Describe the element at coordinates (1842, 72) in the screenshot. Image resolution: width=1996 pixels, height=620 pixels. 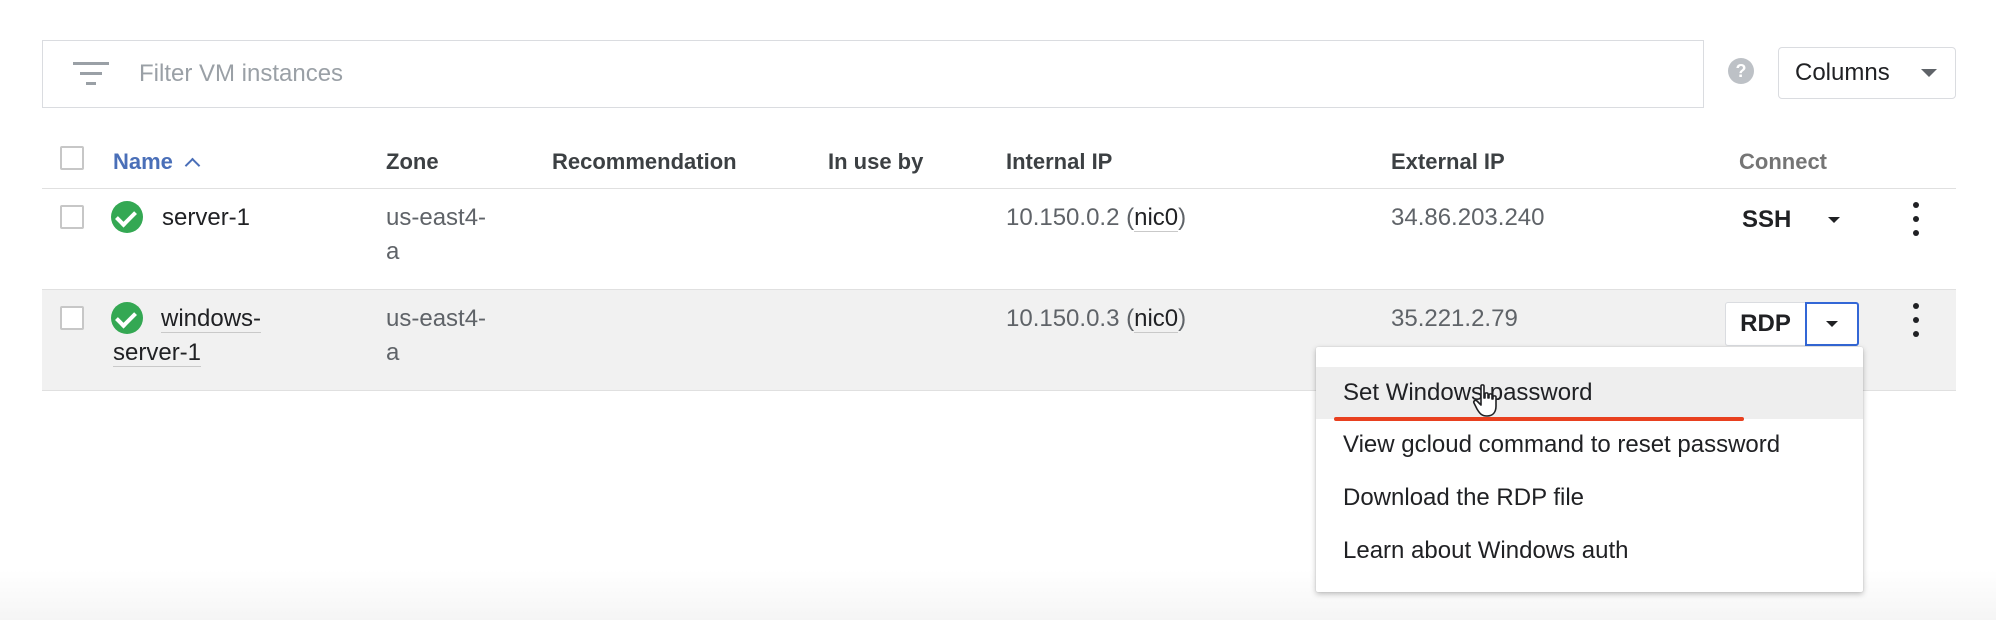
I see `columns-button-label: Columns` at that location.